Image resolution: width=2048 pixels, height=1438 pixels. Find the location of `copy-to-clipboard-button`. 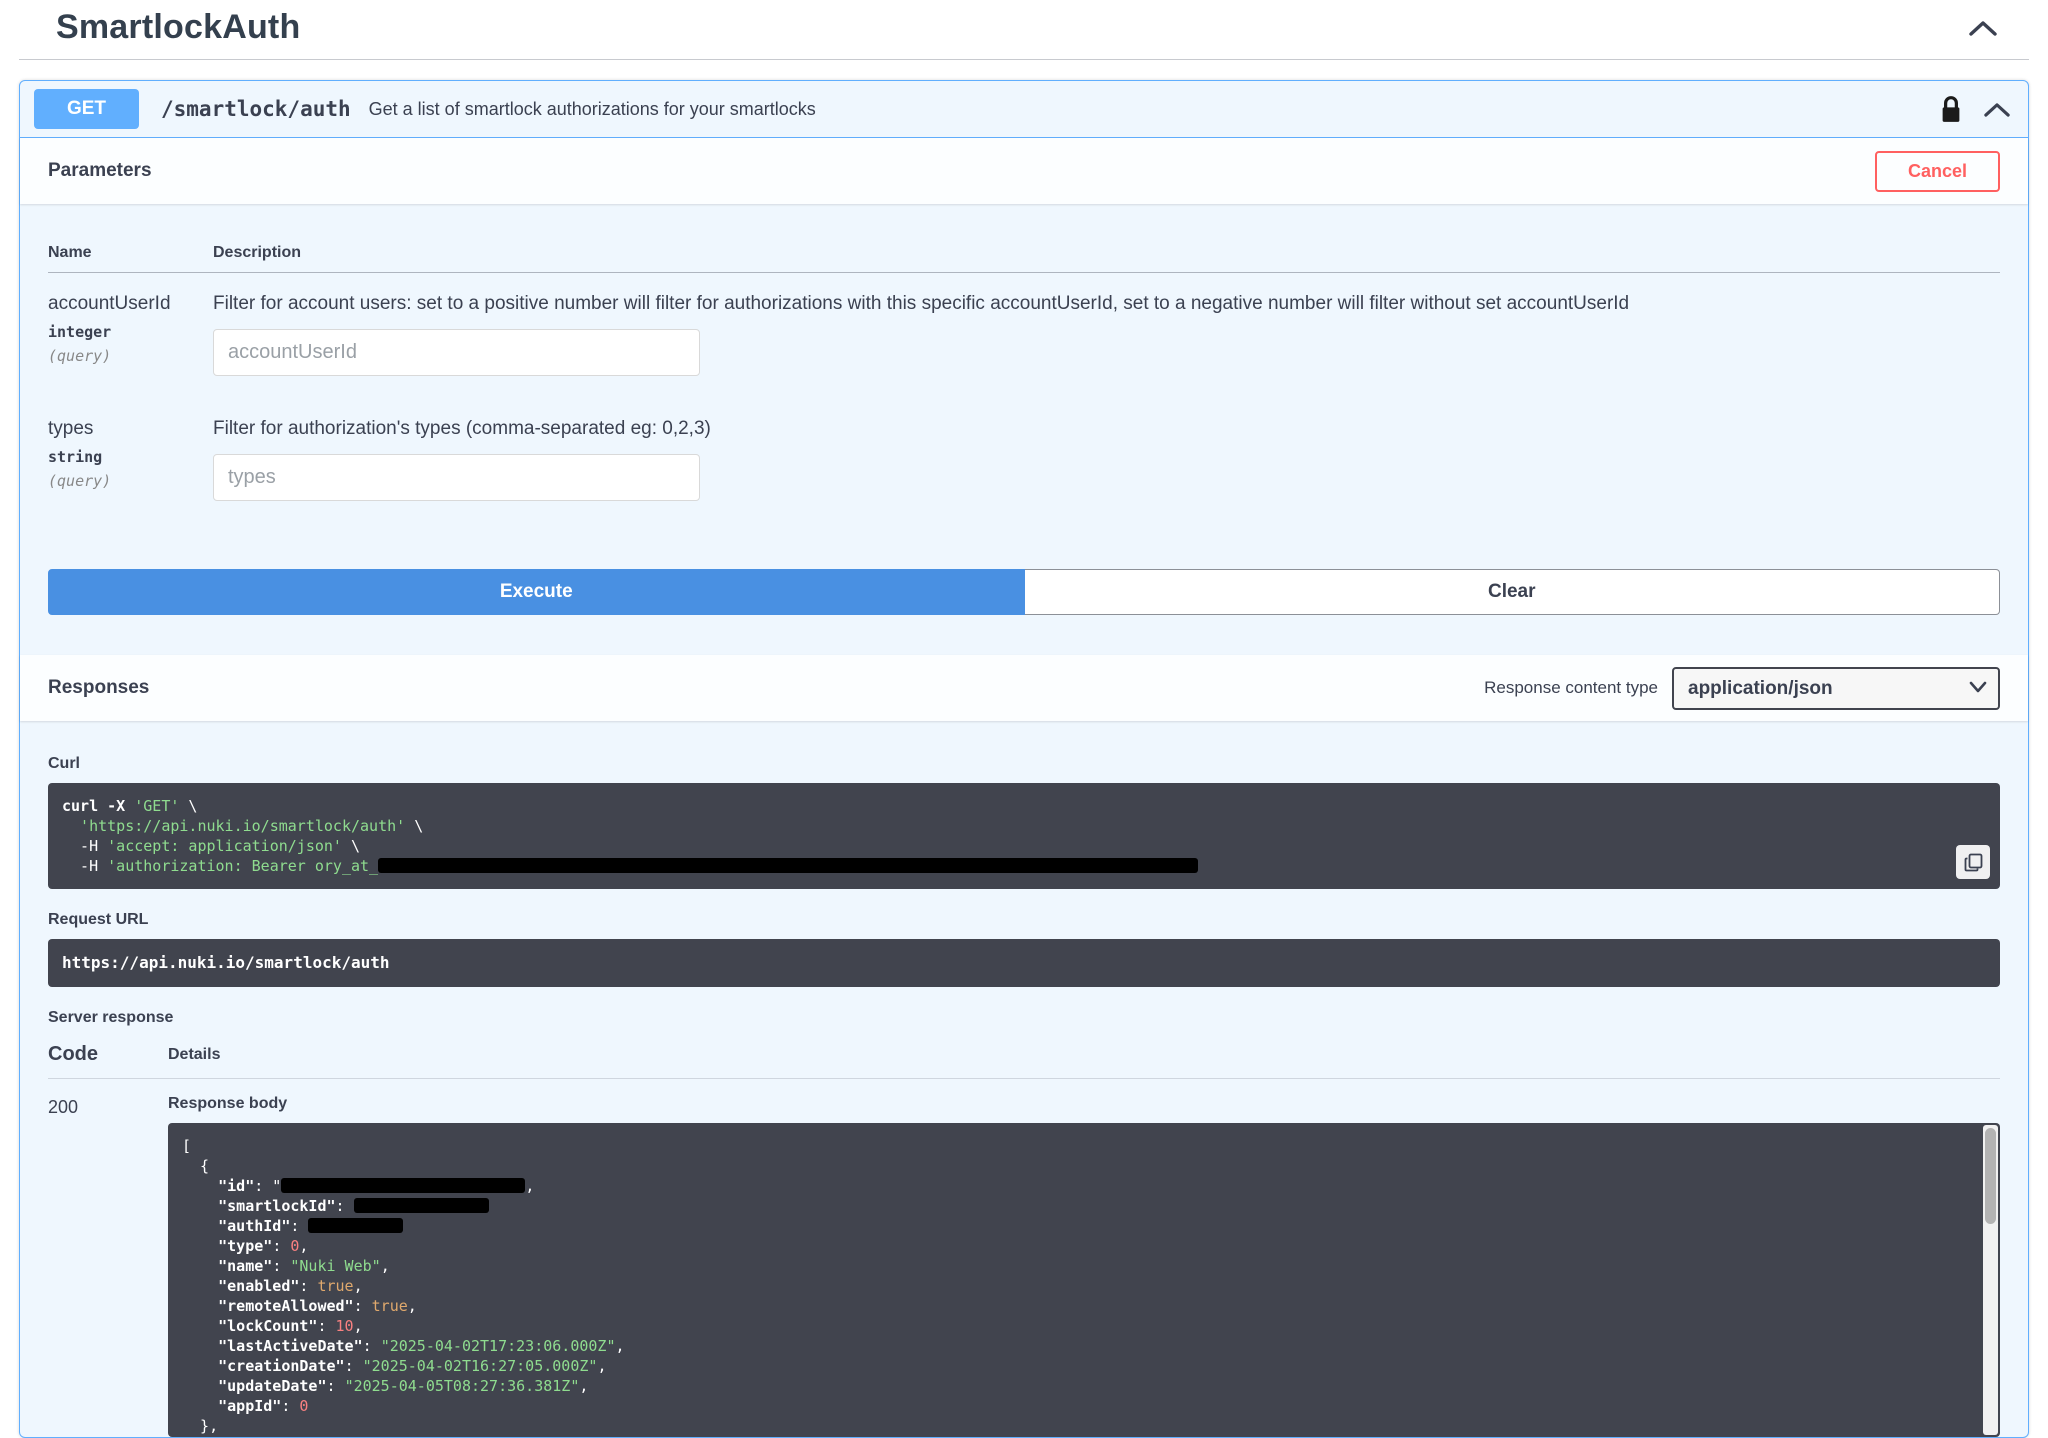

copy-to-clipboard-button is located at coordinates (1973, 862).